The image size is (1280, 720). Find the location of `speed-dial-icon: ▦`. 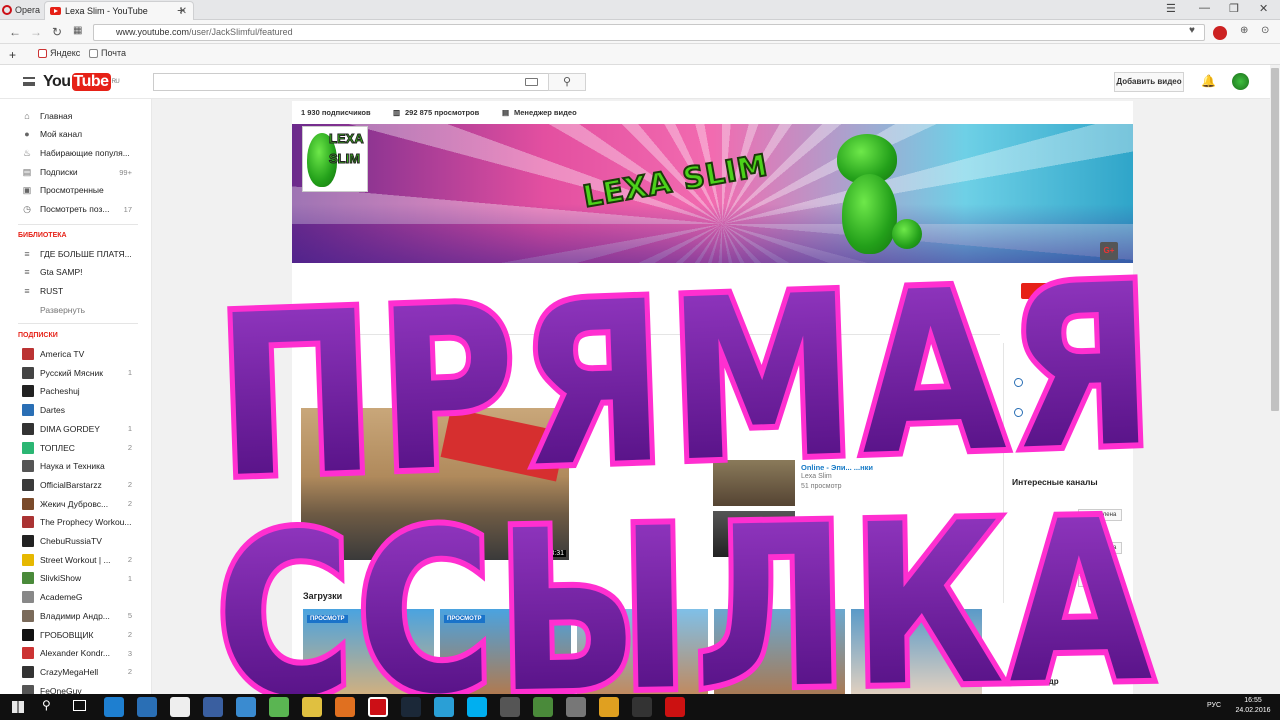

speed-dial-icon: ▦ is located at coordinates (77, 30).